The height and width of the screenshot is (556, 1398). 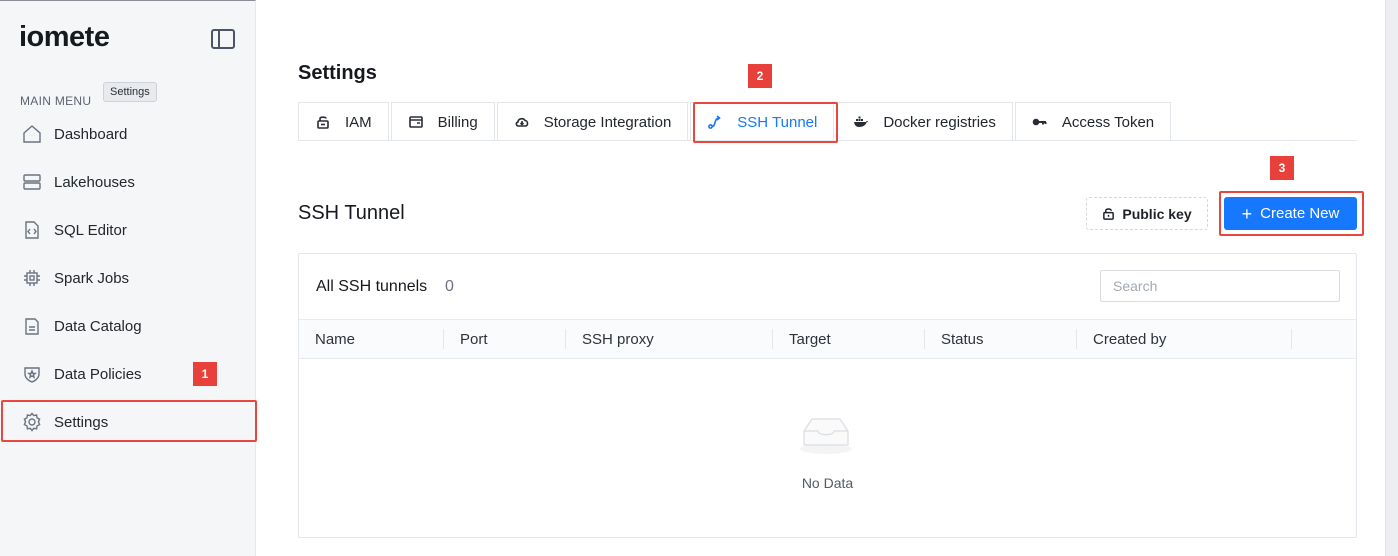 I want to click on sidebar-item-spark-jobs: Spark Jobs, so click(x=128, y=278).